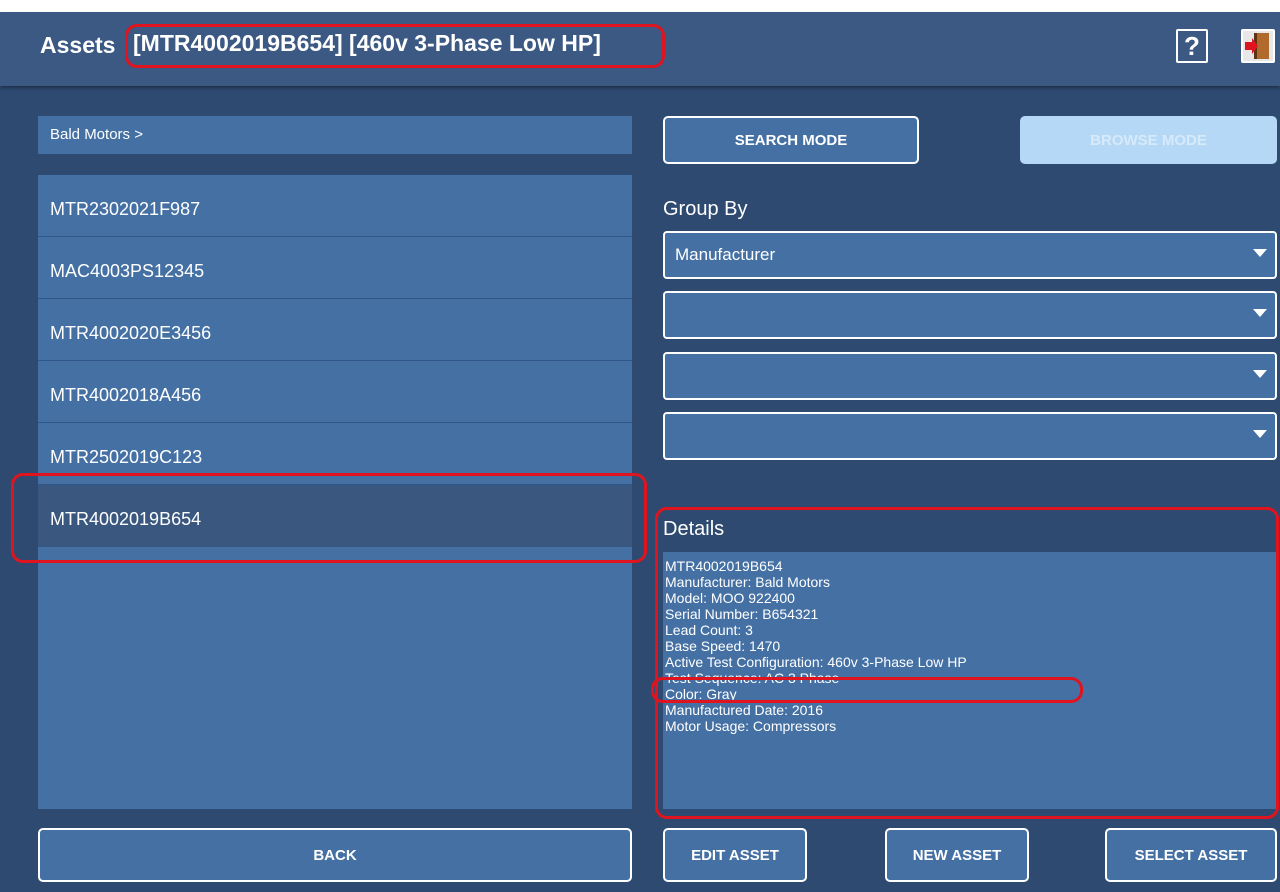  Describe the element at coordinates (957, 855) in the screenshot. I see `new-asset-button: NEW ASSET` at that location.